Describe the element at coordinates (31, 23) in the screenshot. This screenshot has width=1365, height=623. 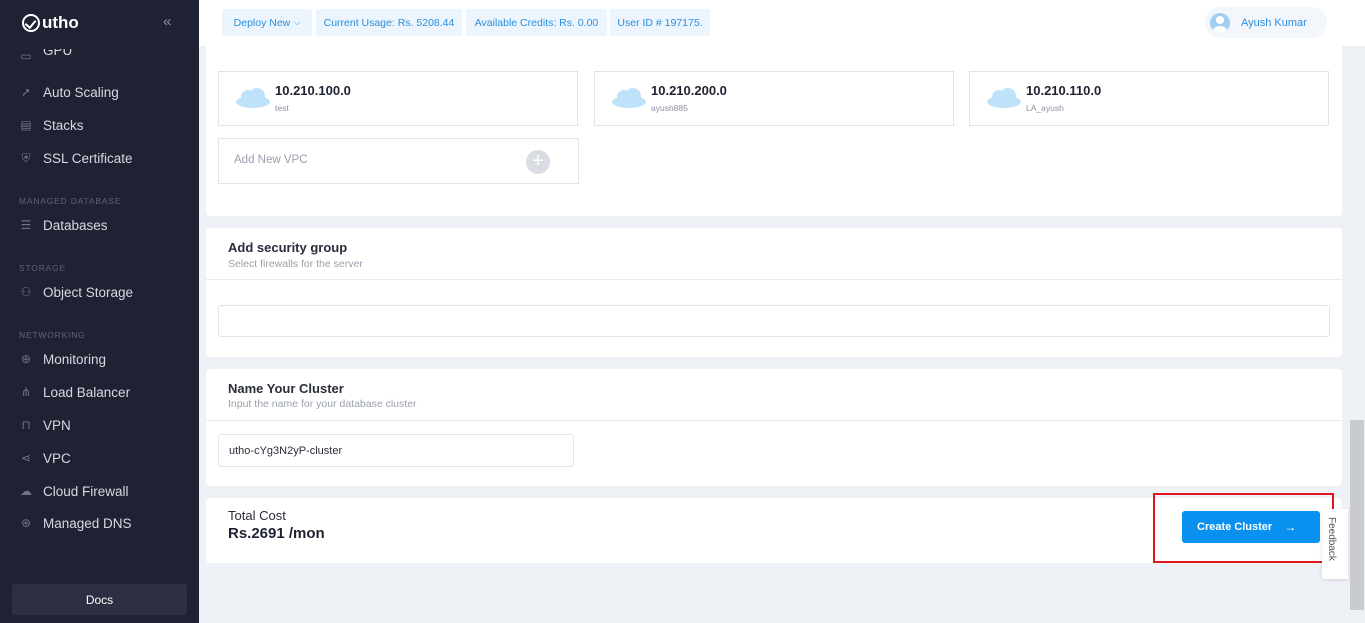
I see `logo-check-icon` at that location.